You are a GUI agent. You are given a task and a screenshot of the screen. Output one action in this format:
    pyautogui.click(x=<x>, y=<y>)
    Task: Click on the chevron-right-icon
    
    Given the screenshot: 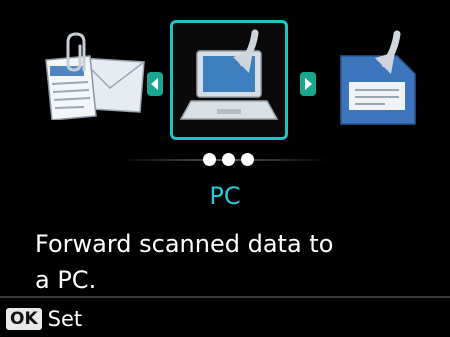 What is the action you would take?
    pyautogui.click(x=308, y=84)
    